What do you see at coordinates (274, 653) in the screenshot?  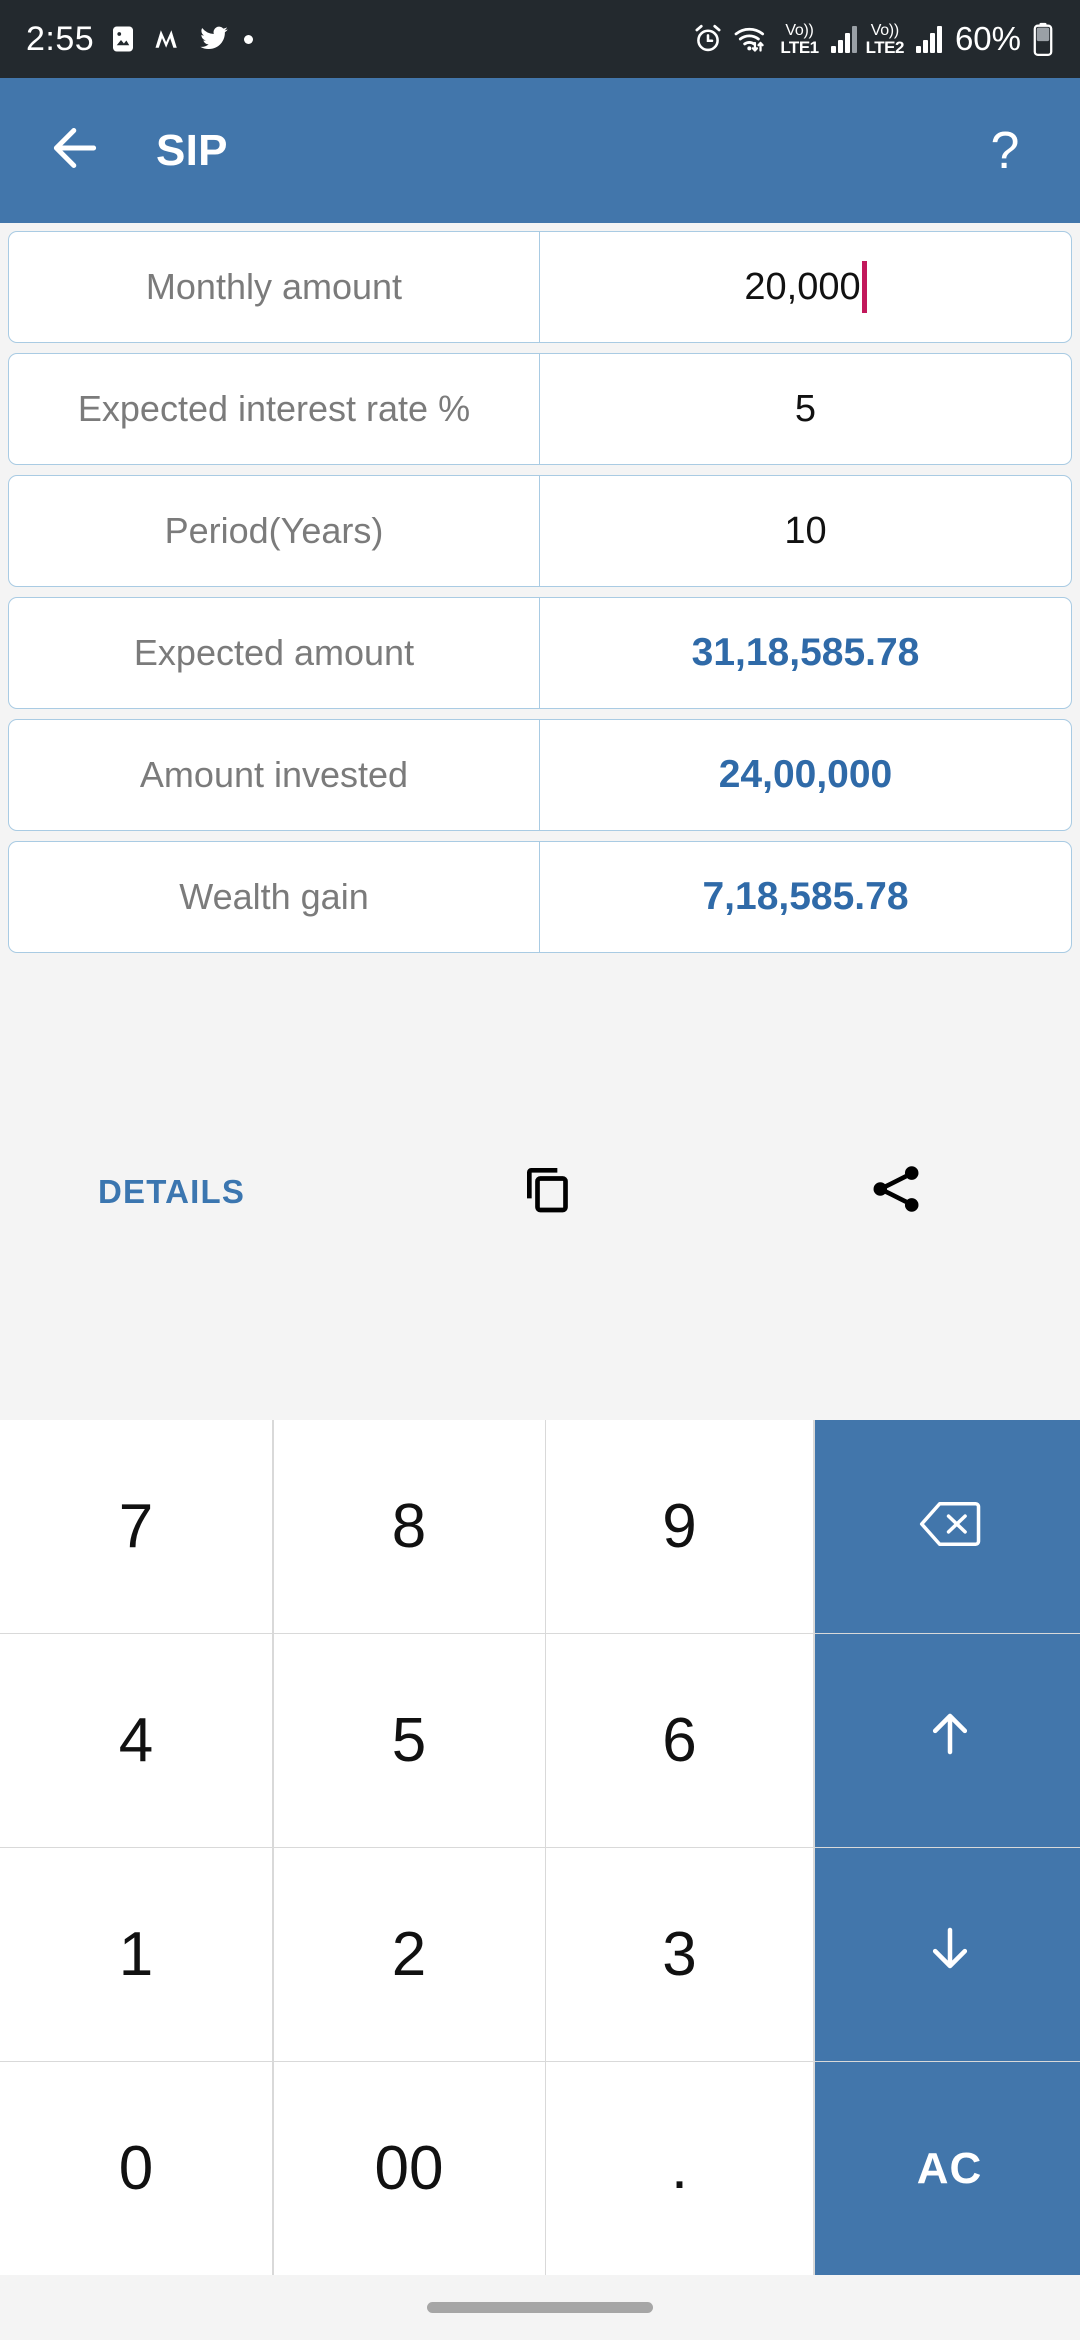 I see `row-label: Expected amount` at bounding box center [274, 653].